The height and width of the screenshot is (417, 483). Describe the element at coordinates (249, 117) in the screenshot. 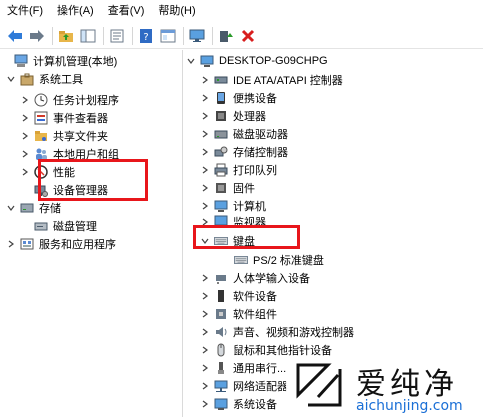

I see `device-tree-item-label: 处理器` at that location.